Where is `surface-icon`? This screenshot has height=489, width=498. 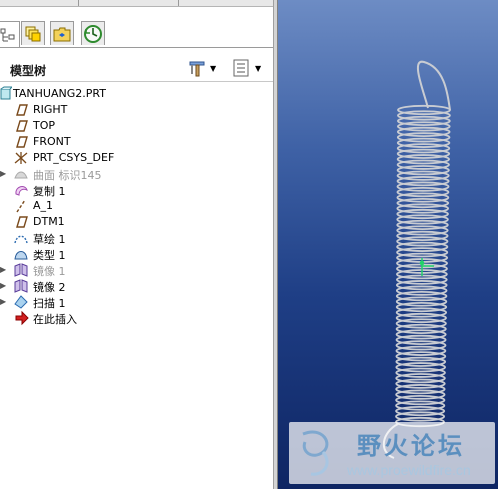 surface-icon is located at coordinates (21, 174).